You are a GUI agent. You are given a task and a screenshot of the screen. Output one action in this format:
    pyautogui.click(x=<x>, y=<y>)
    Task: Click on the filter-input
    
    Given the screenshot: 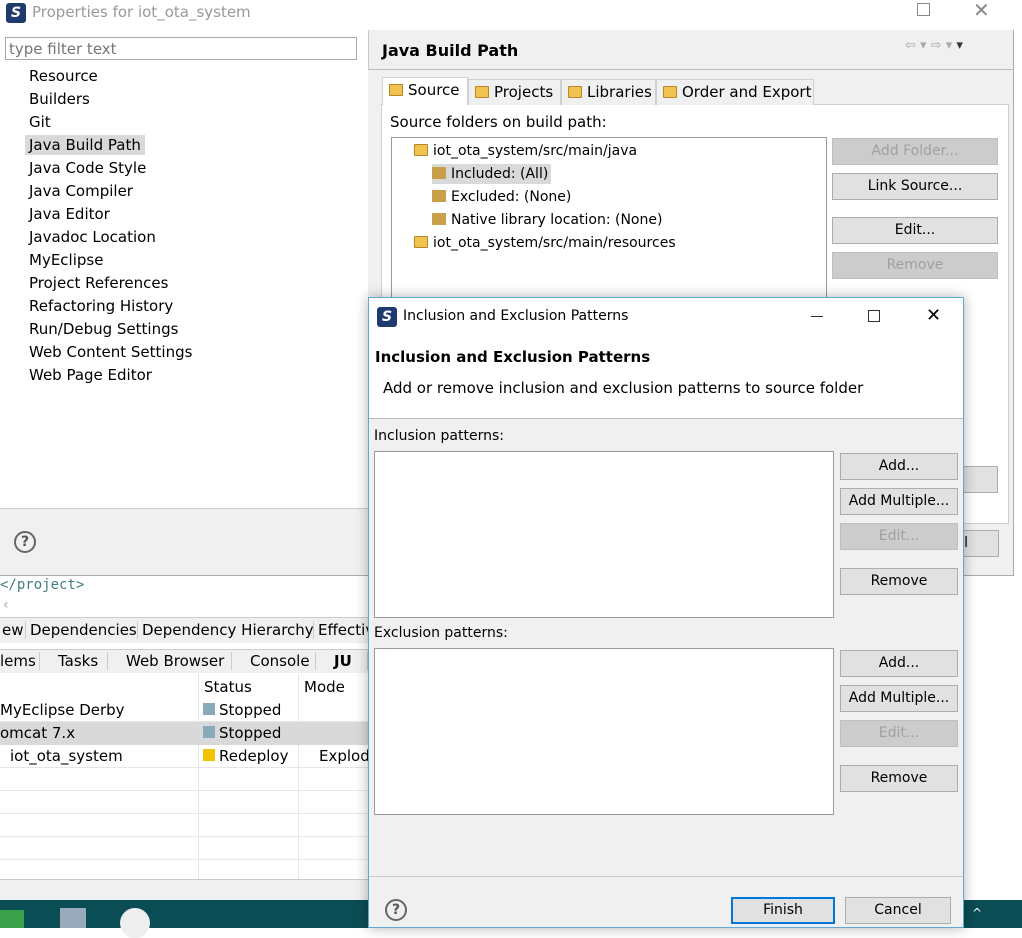 What is the action you would take?
    pyautogui.click(x=181, y=48)
    